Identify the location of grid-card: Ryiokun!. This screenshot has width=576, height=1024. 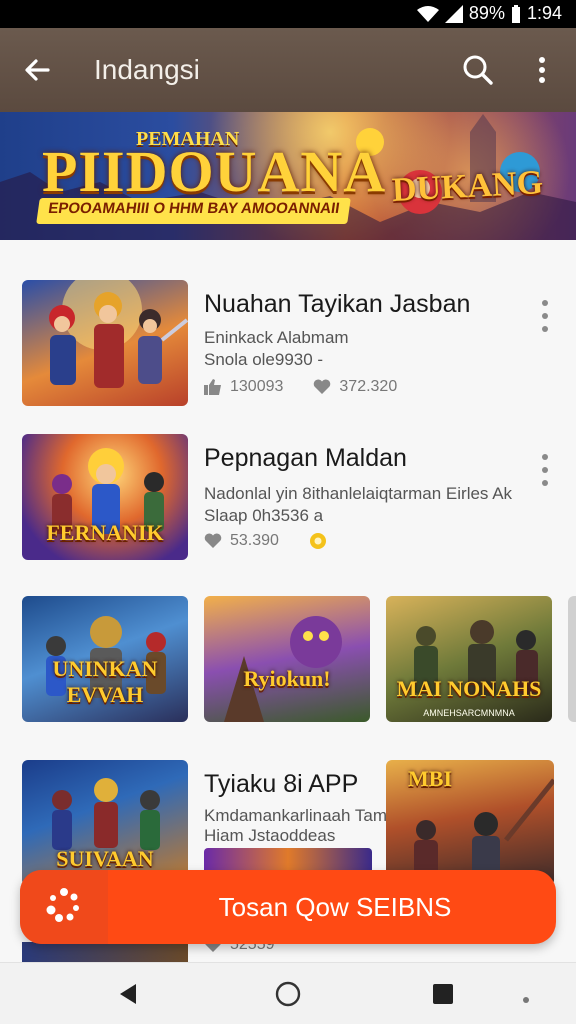
(287, 659).